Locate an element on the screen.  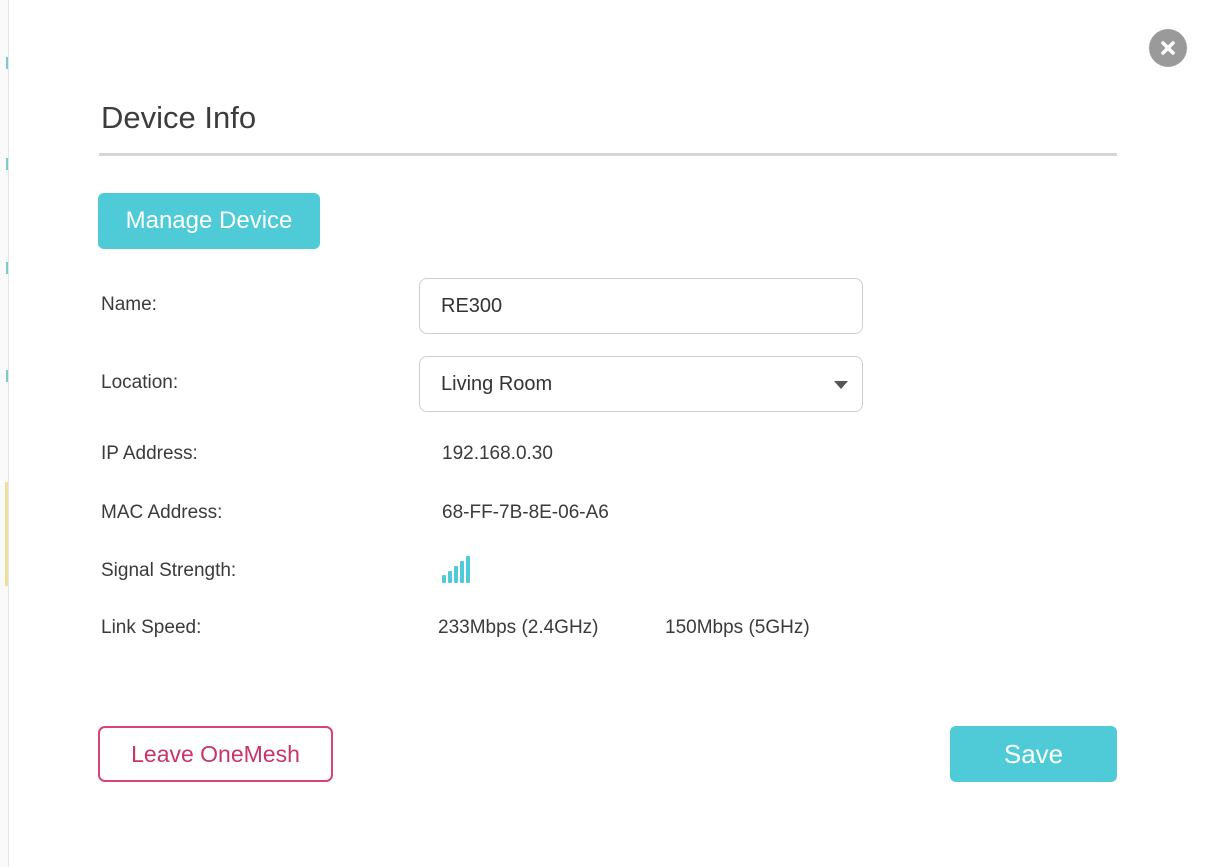
dialog-border is located at coordinates (8, 433).